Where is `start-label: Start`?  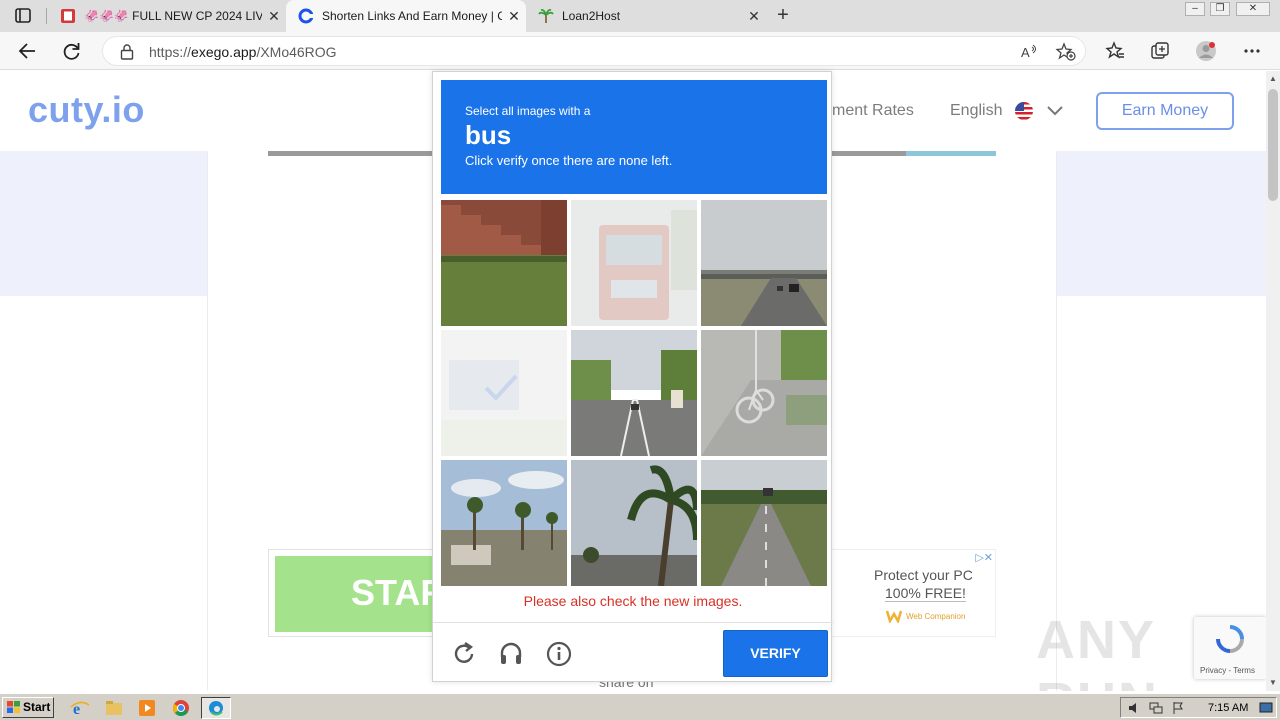 start-label: Start is located at coordinates (37, 707).